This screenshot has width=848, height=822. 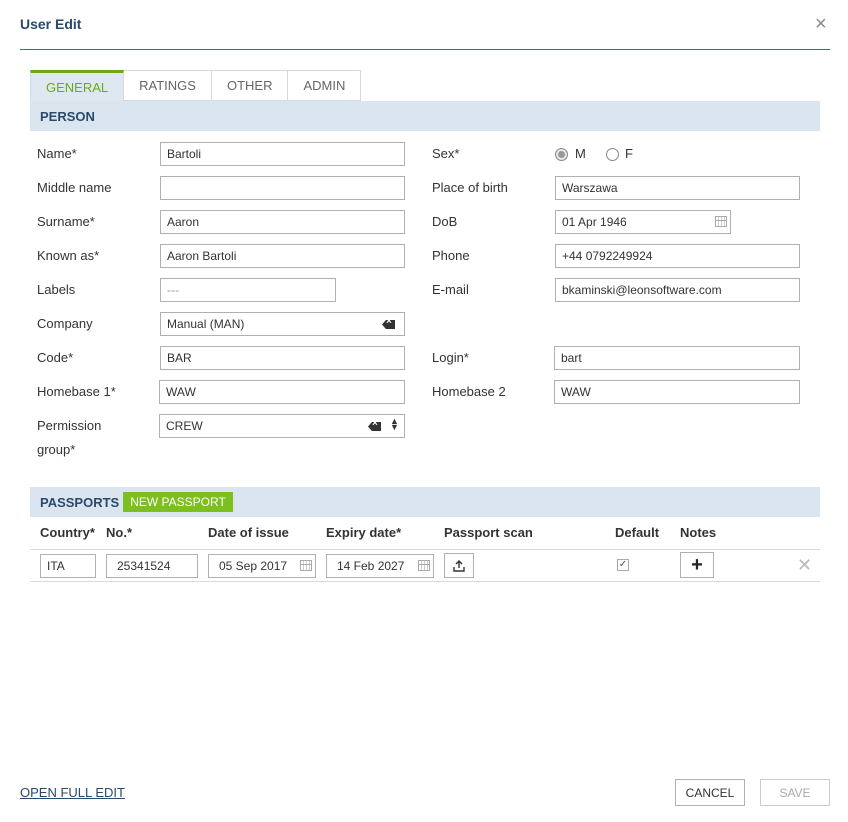 I want to click on dob-label: DoB, so click(x=445, y=221).